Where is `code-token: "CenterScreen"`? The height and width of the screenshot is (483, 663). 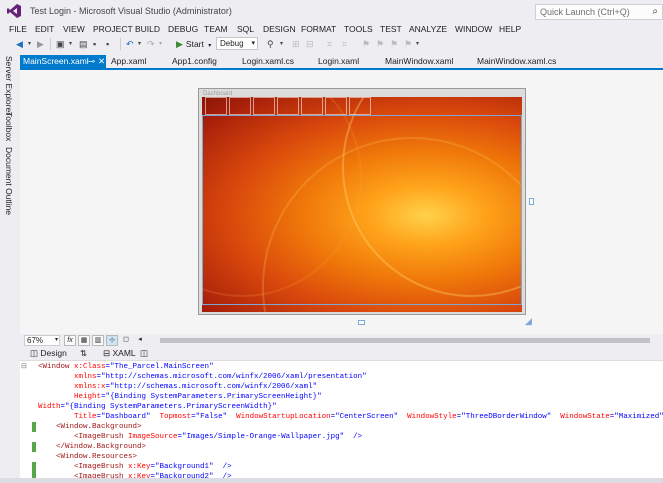
code-token: "CenterScreen" is located at coordinates (367, 417).